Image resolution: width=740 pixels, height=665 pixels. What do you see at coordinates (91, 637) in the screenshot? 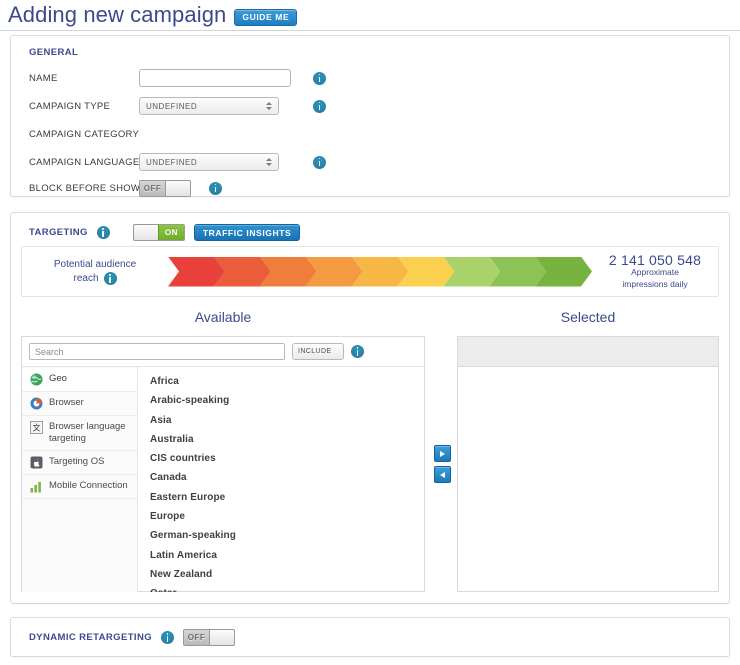
I see `dynamic-retargeting-title: DYNAMIC RETARGETING` at bounding box center [91, 637].